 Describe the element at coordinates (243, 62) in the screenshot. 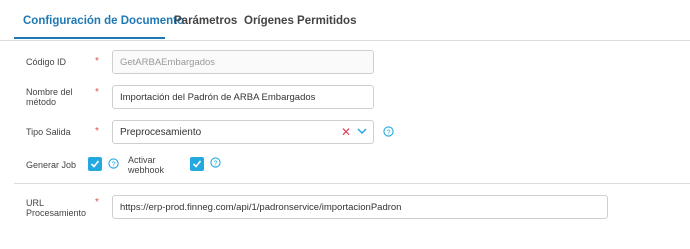

I see `codigo-id-input` at that location.